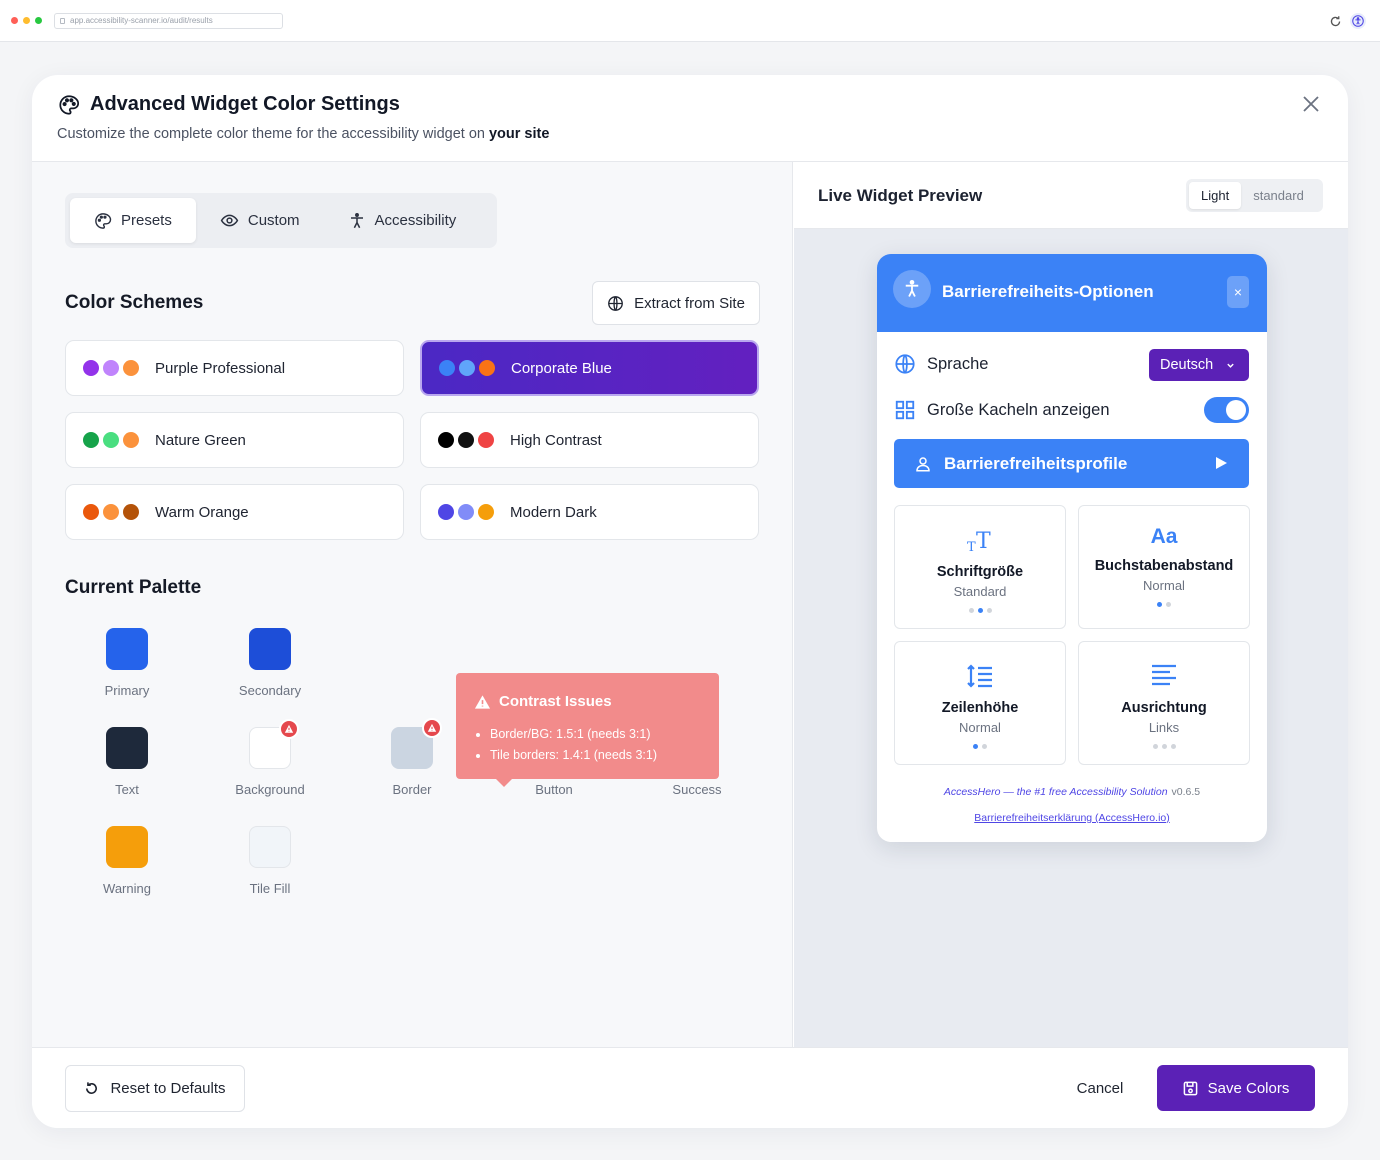 The width and height of the screenshot is (1380, 1160). Describe the element at coordinates (200, 440) in the screenshot. I see `scheme-label: Nature Green` at that location.